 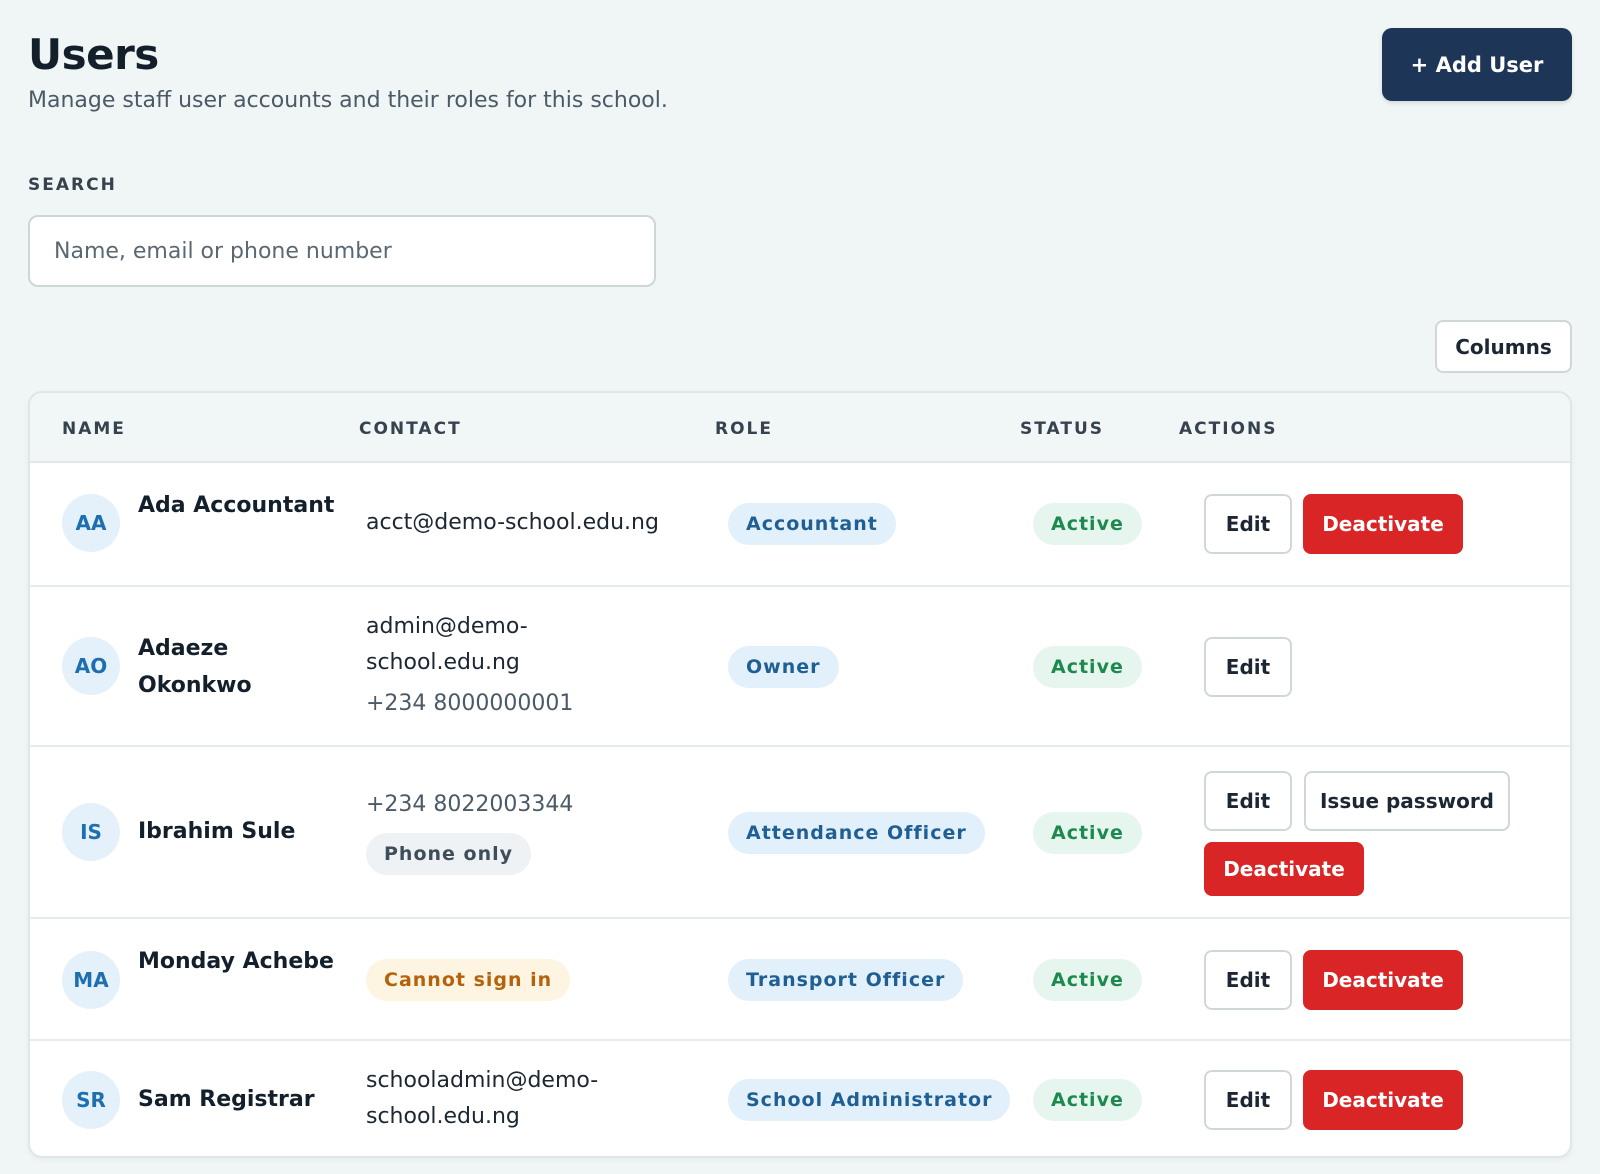 I want to click on user-name: Ibrahim Sule, so click(x=217, y=831).